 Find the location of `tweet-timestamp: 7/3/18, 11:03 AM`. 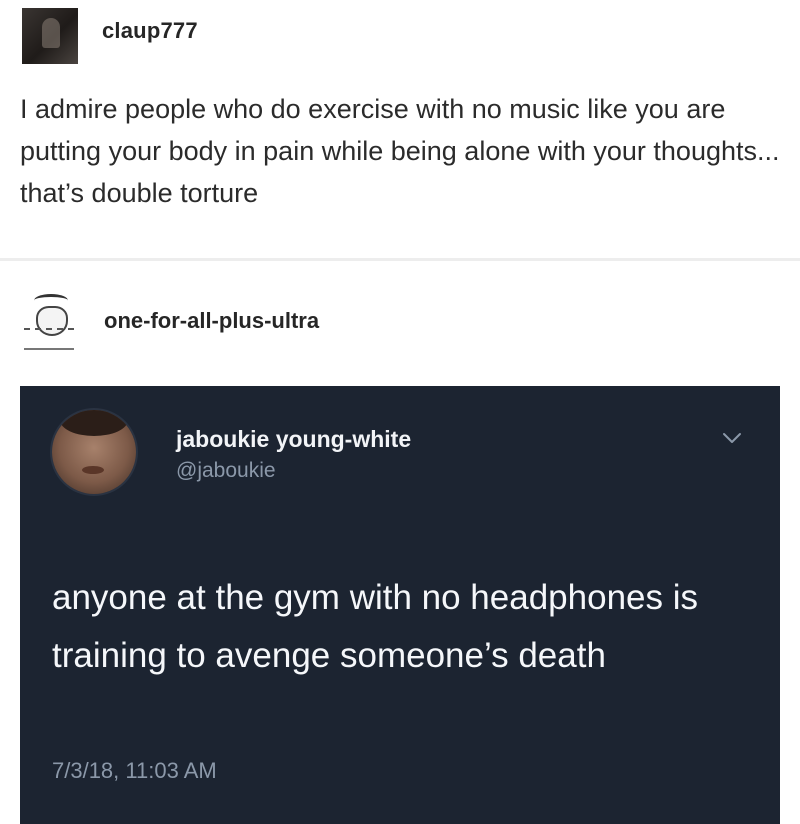

tweet-timestamp: 7/3/18, 11:03 AM is located at coordinates (134, 771).